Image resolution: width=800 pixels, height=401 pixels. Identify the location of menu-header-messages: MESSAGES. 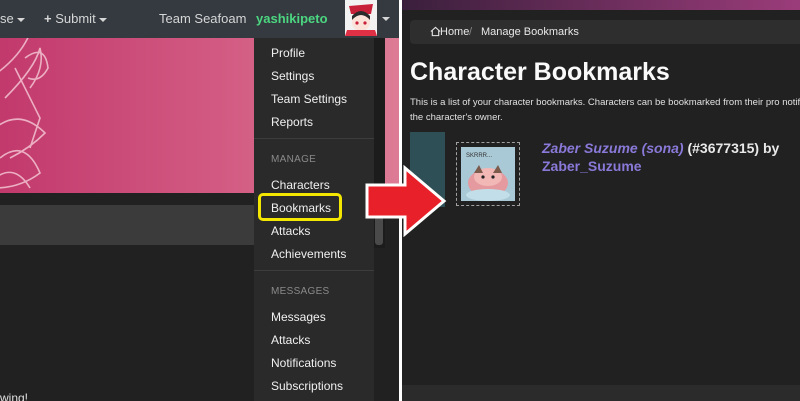
(300, 291).